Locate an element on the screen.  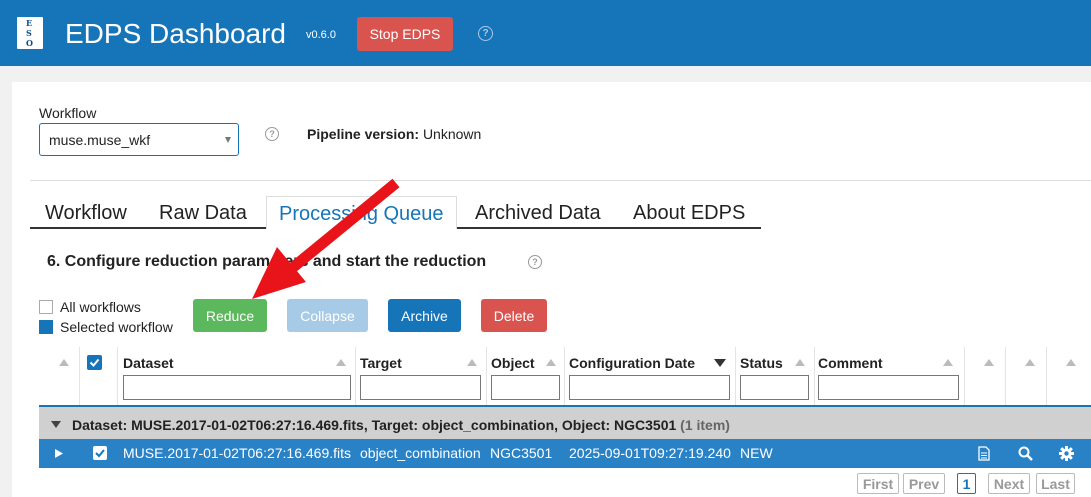
object-filter-input is located at coordinates (525, 387).